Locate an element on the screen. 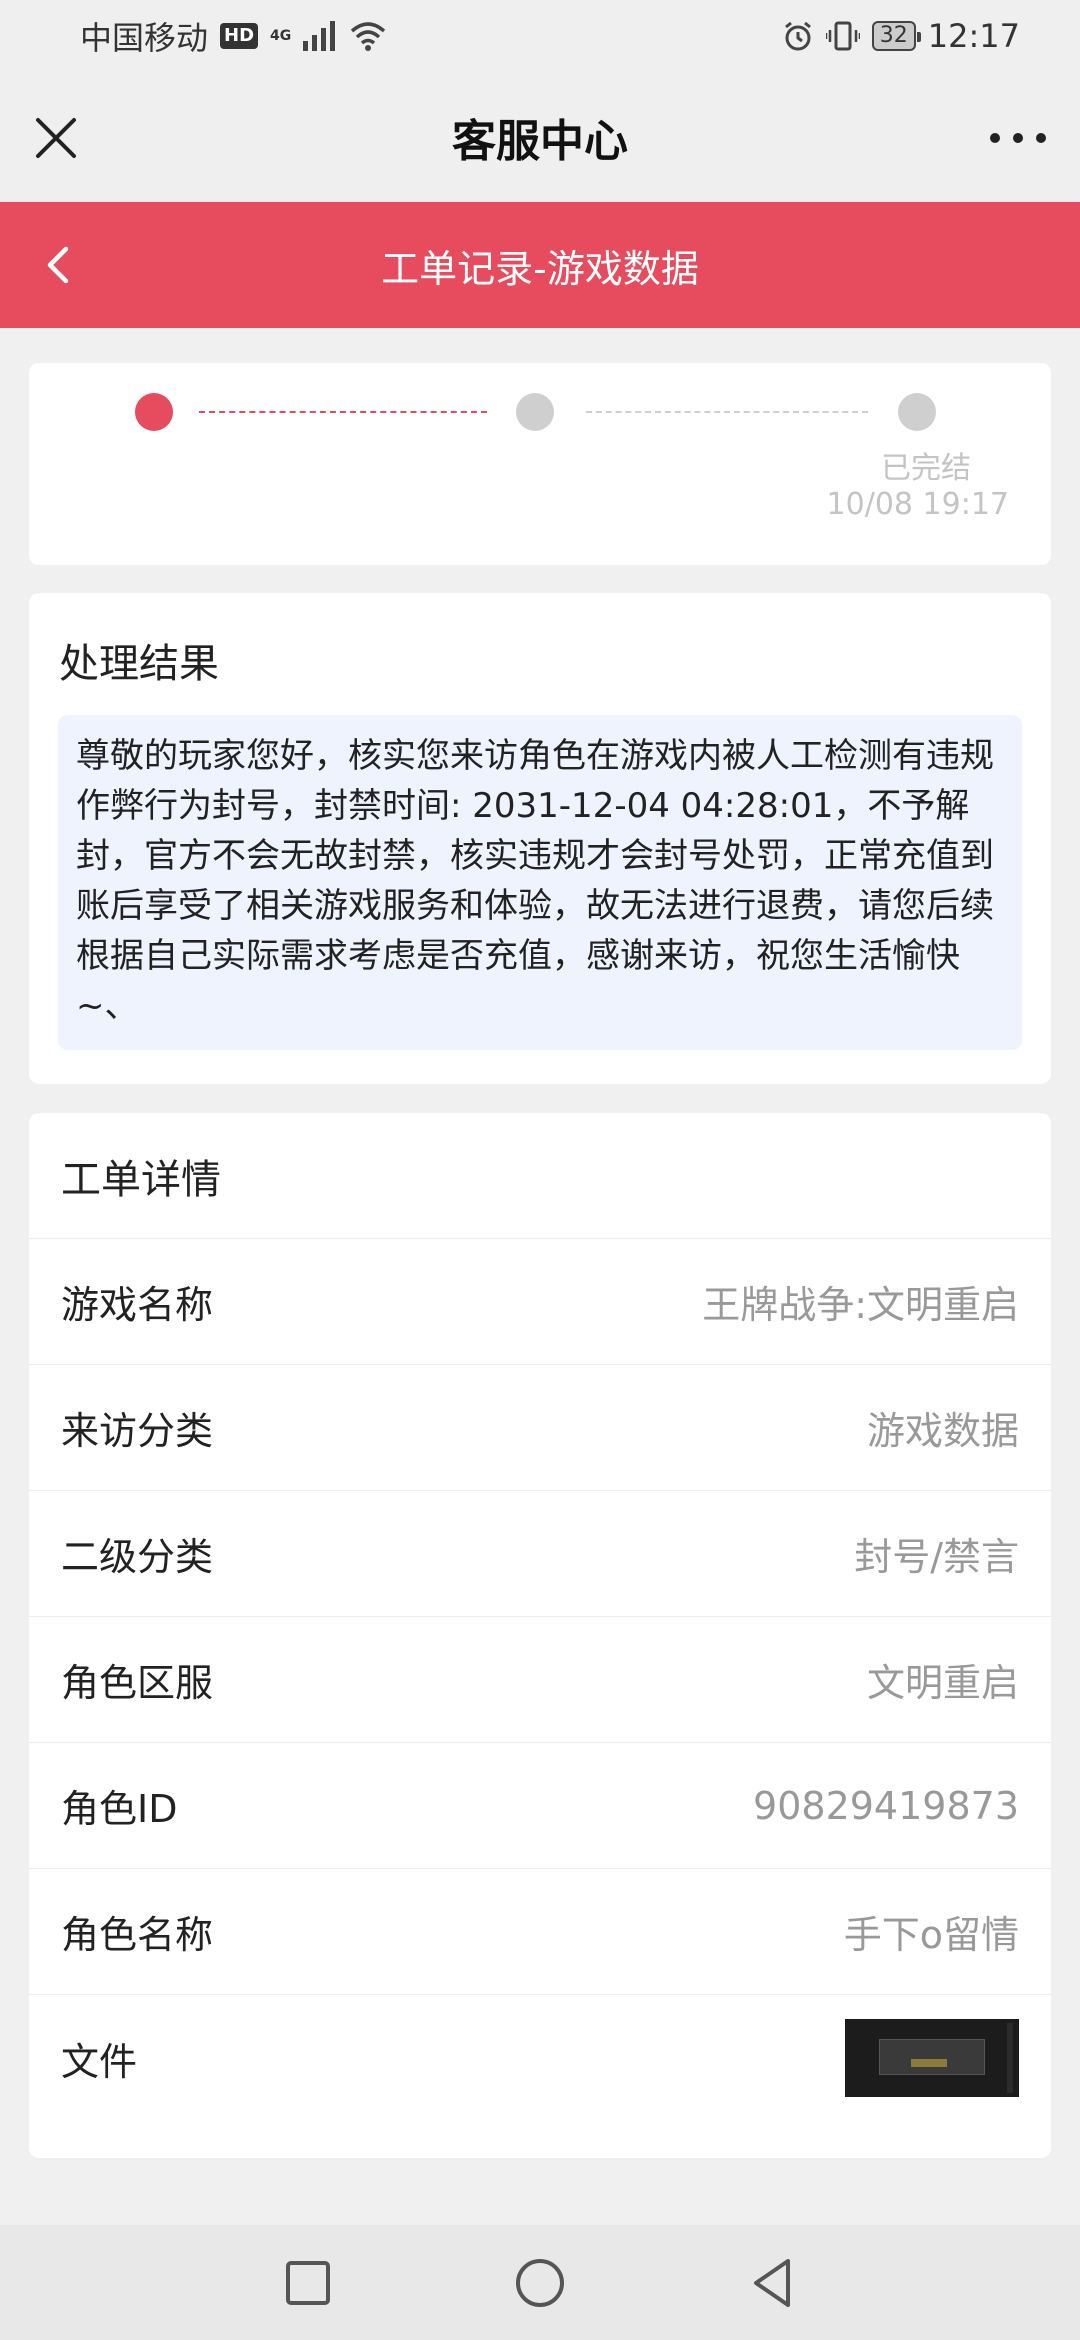  thumbnail-dialog is located at coordinates (932, 2057).